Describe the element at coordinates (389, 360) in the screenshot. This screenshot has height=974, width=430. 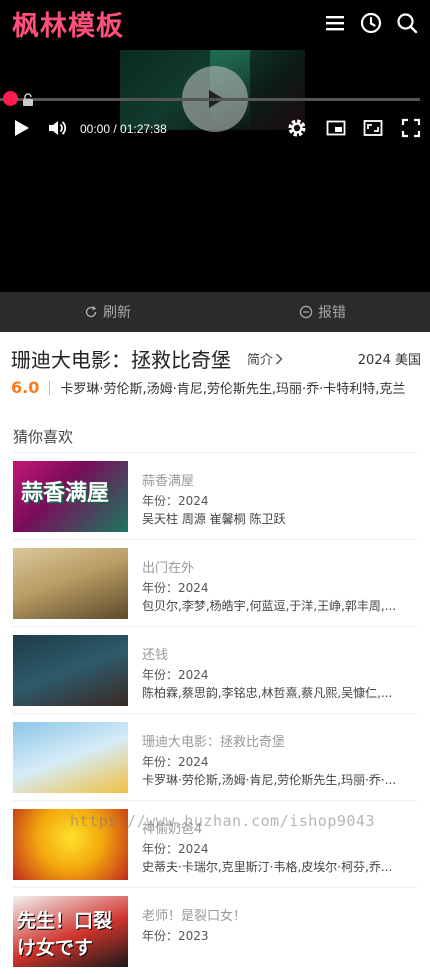
I see `year-country: 2024 美国` at that location.